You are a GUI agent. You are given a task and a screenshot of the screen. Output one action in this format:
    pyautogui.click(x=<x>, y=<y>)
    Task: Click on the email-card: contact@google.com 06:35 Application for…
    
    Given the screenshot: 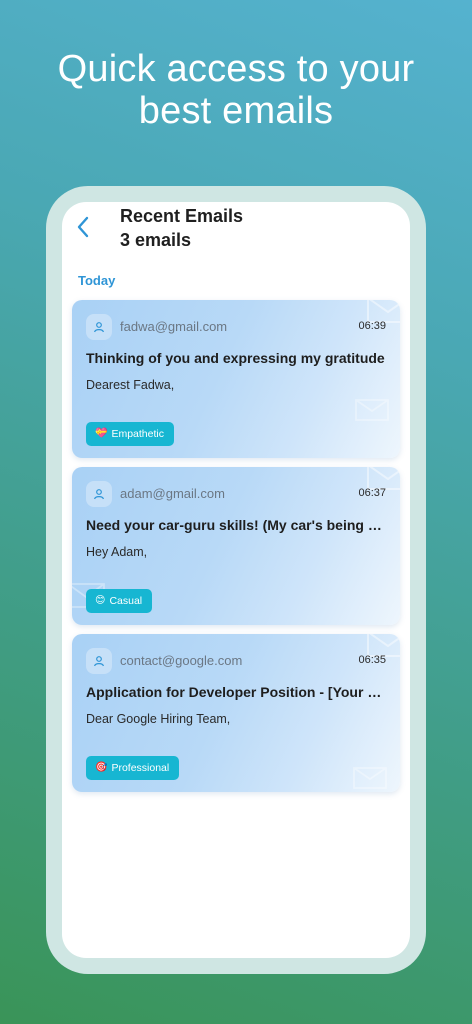 What is the action you would take?
    pyautogui.click(x=236, y=713)
    